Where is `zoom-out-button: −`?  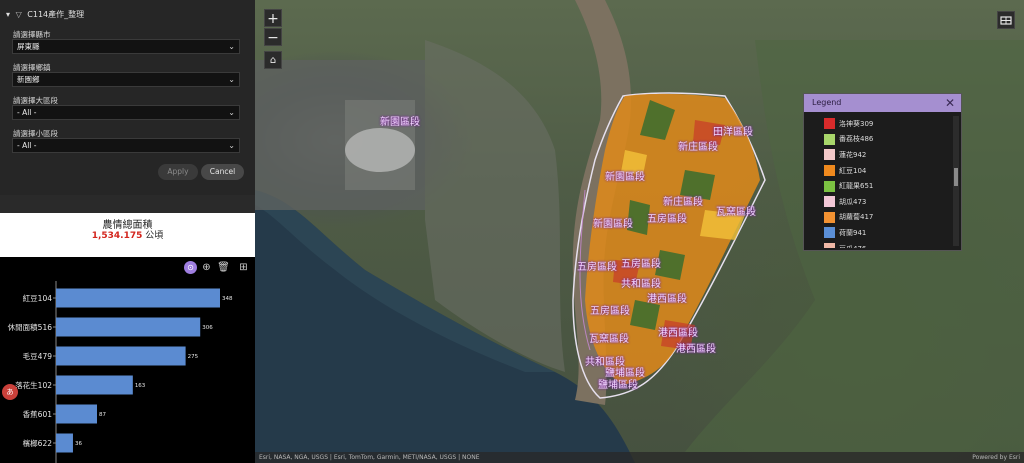 zoom-out-button: − is located at coordinates (273, 37).